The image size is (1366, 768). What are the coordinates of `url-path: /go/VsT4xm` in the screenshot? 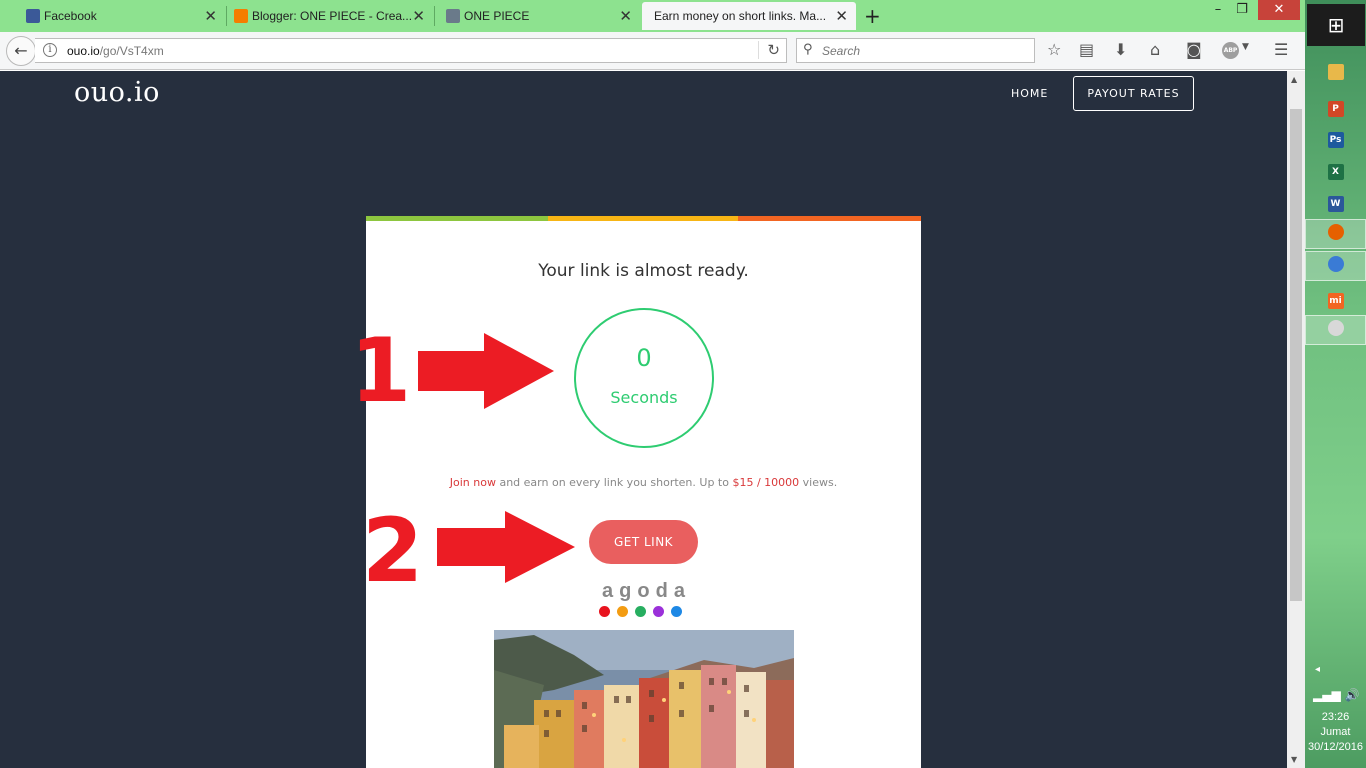 It's located at (131, 51).